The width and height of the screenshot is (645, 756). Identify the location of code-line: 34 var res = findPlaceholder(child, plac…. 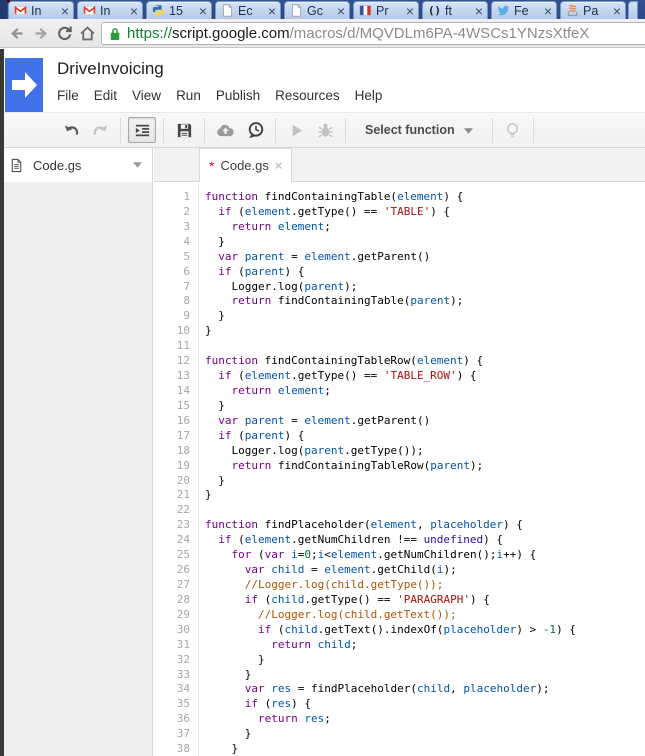
(399, 689).